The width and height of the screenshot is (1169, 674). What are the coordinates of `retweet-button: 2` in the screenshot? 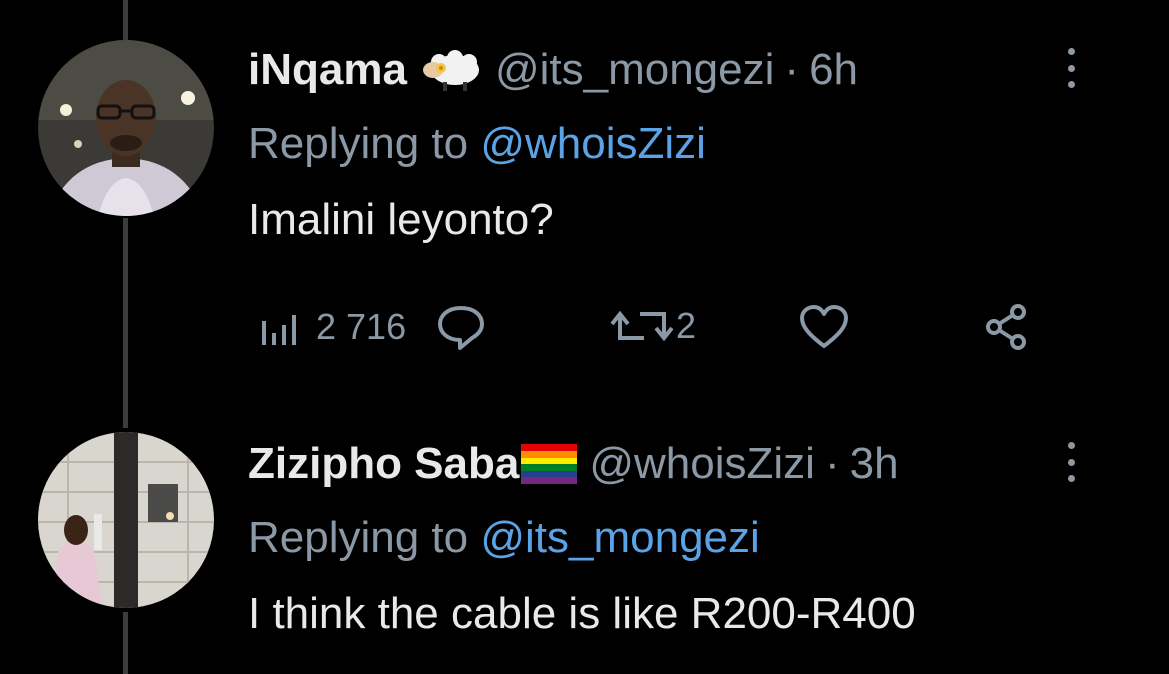 It's located at (653, 326).